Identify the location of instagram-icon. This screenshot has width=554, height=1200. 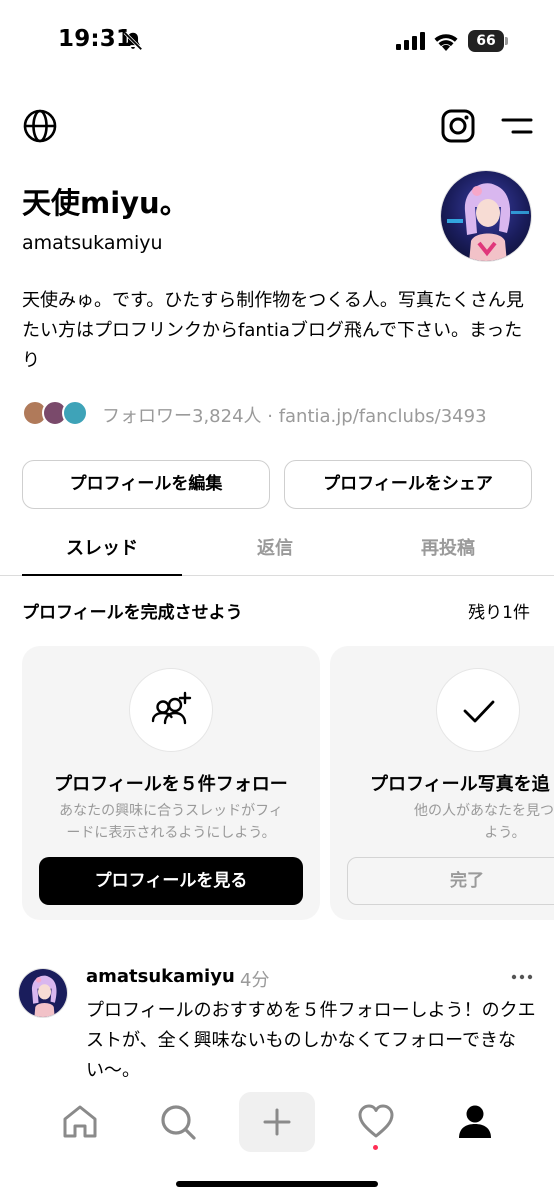
(458, 126).